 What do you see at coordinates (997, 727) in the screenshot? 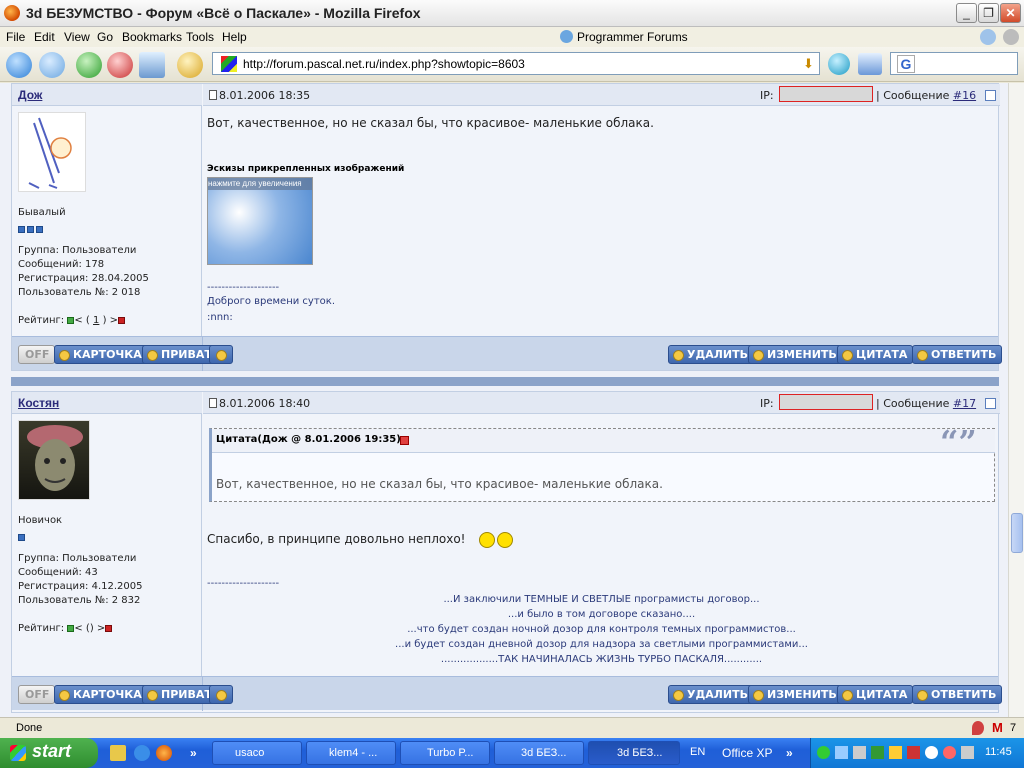
I see `gmail-icon: M` at bounding box center [997, 727].